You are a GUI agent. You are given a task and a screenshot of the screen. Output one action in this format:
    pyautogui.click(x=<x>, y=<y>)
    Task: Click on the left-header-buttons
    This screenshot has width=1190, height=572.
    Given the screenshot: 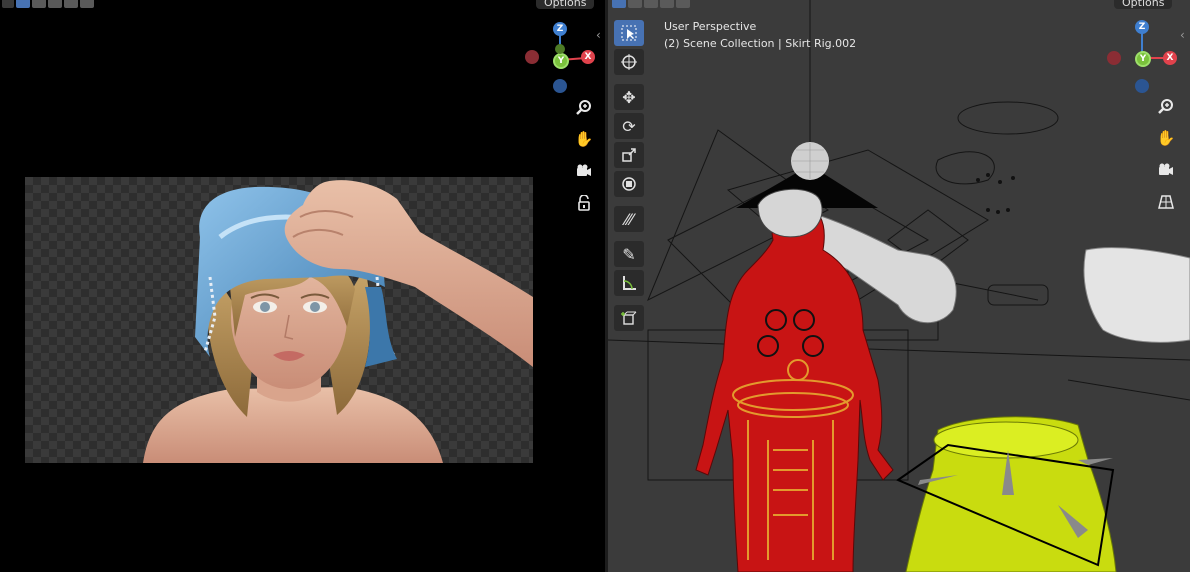 What is the action you would take?
    pyautogui.click(x=48, y=4)
    